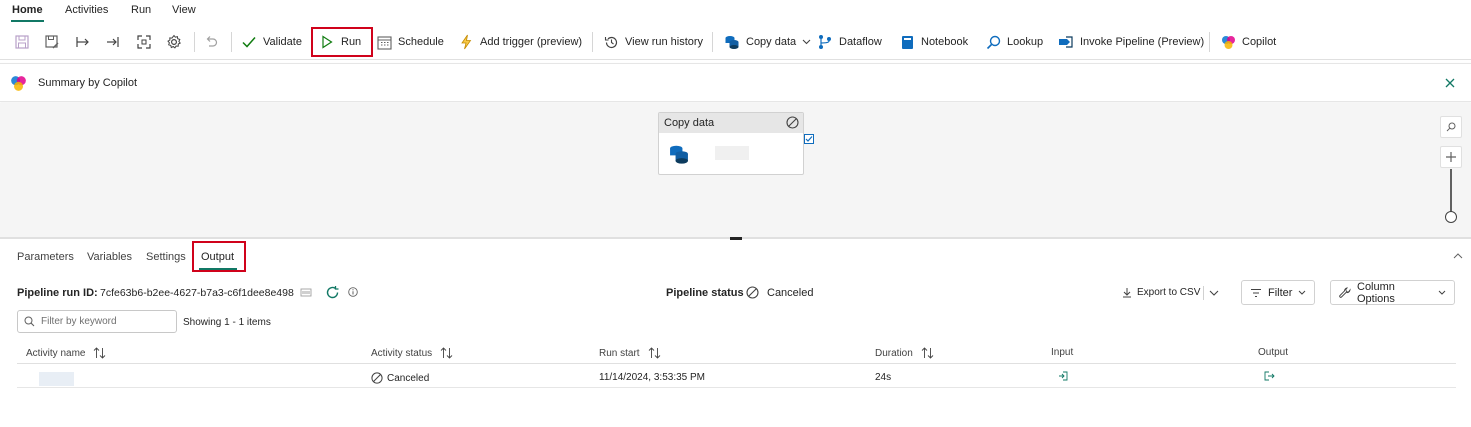  Describe the element at coordinates (664, 42) in the screenshot. I see `view-run-history-label: View run history` at that location.